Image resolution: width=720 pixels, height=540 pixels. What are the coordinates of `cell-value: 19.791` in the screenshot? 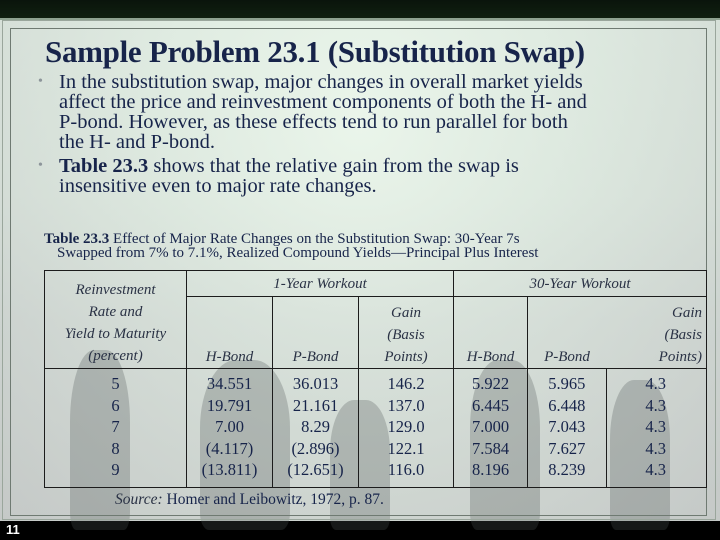 It's located at (229, 405).